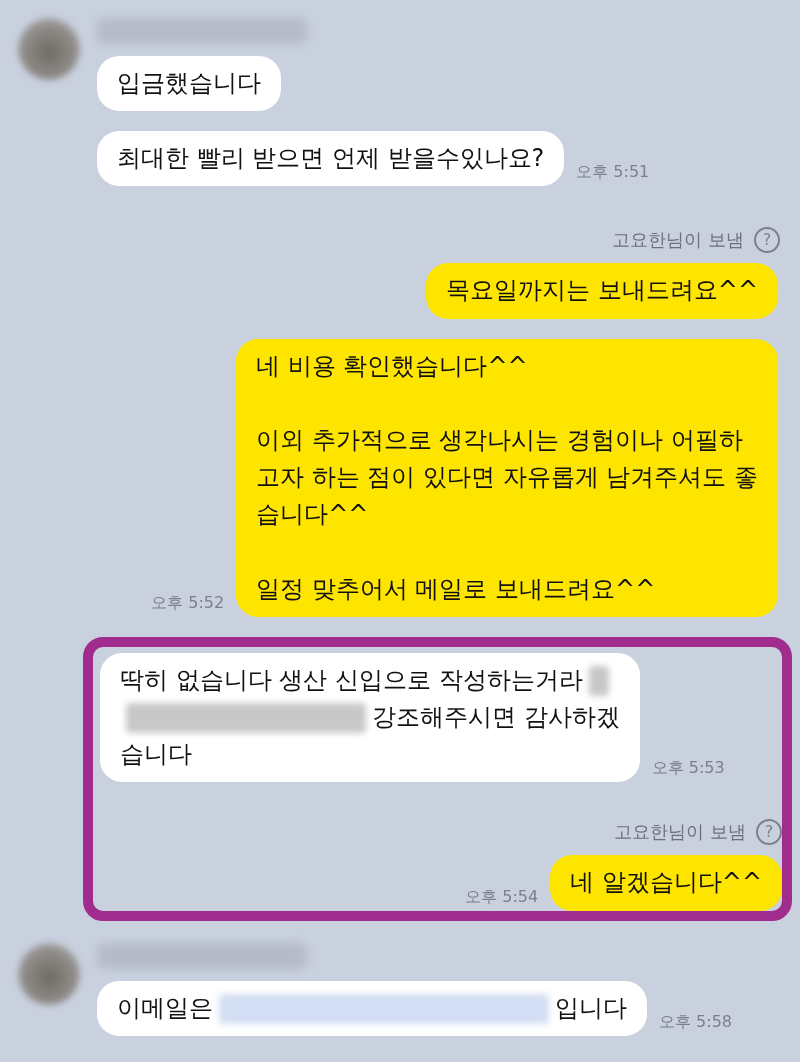 The height and width of the screenshot is (1062, 800). Describe the element at coordinates (598, 680) in the screenshot. I see `redacted-text` at that location.